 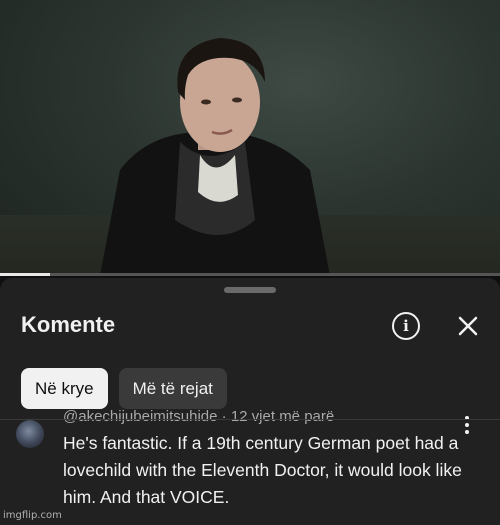 I want to click on video-progress-bar, so click(x=250, y=274).